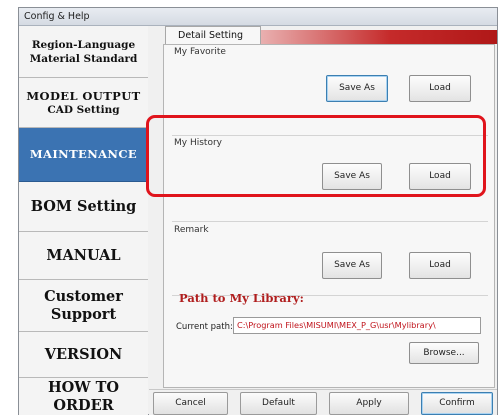 This screenshot has width=503, height=418. I want to click on tab-accent-bar, so click(379, 37).